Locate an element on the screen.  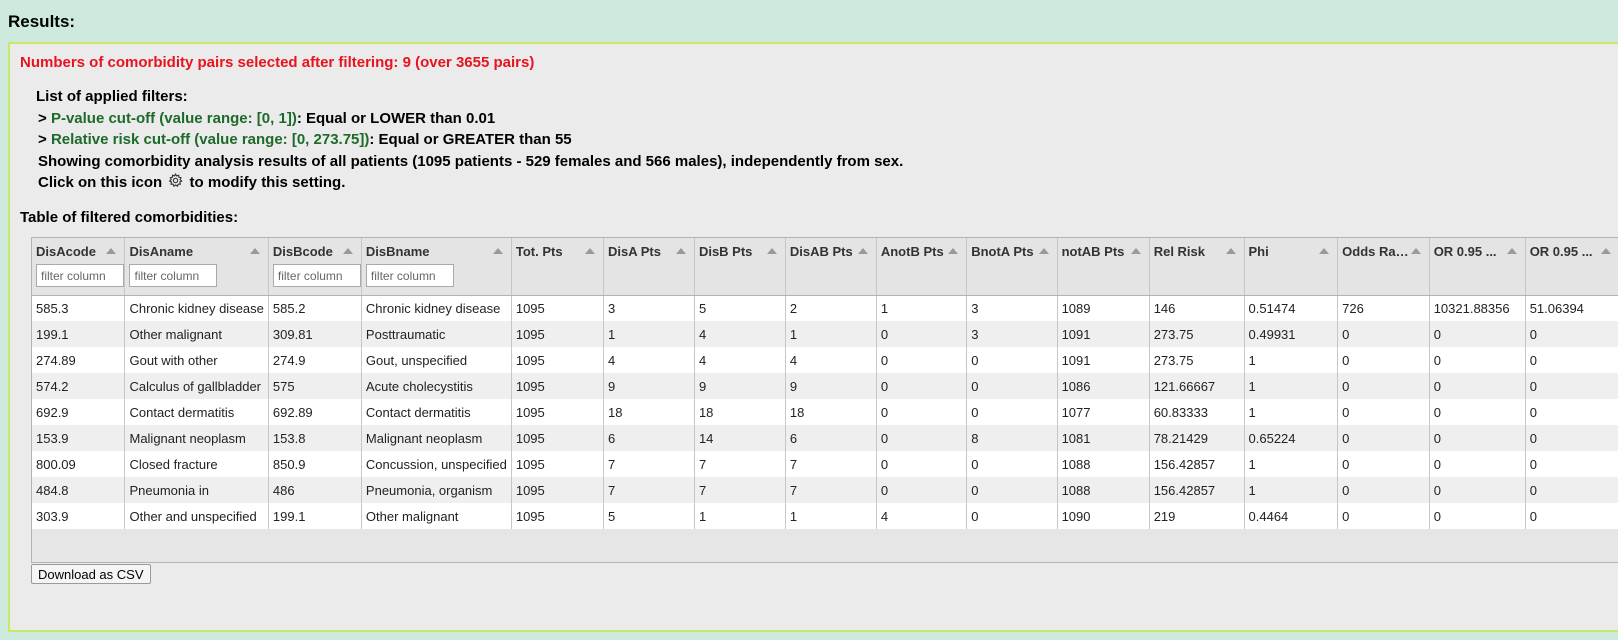
table-cell: Chronic kidney disease is located at coordinates (196, 308).